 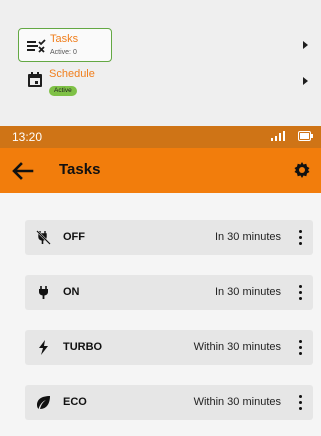 I want to click on task-card-eco: ECO Within 30 minutes, so click(x=169, y=402).